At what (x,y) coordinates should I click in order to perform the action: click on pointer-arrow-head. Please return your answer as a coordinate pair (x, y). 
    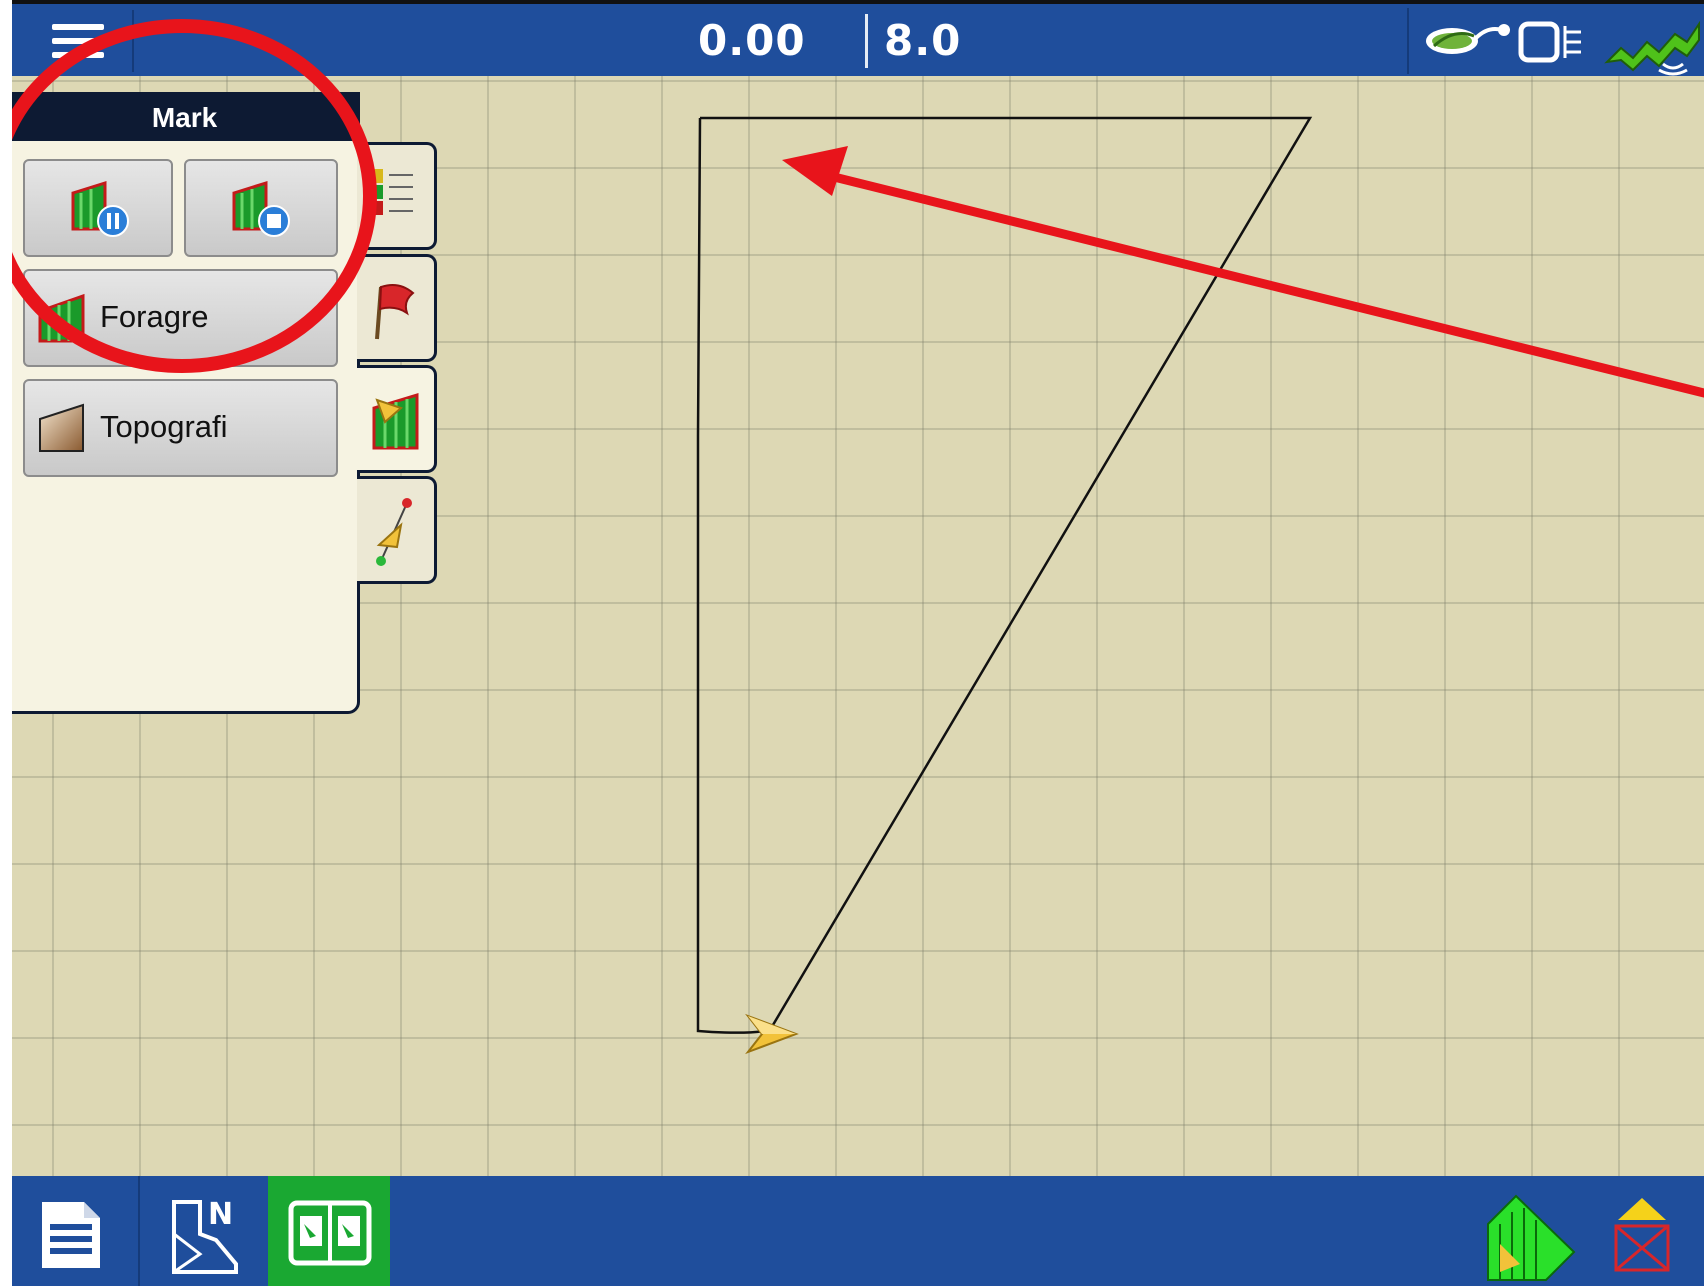
    Looking at the image, I should click on (815, 171).